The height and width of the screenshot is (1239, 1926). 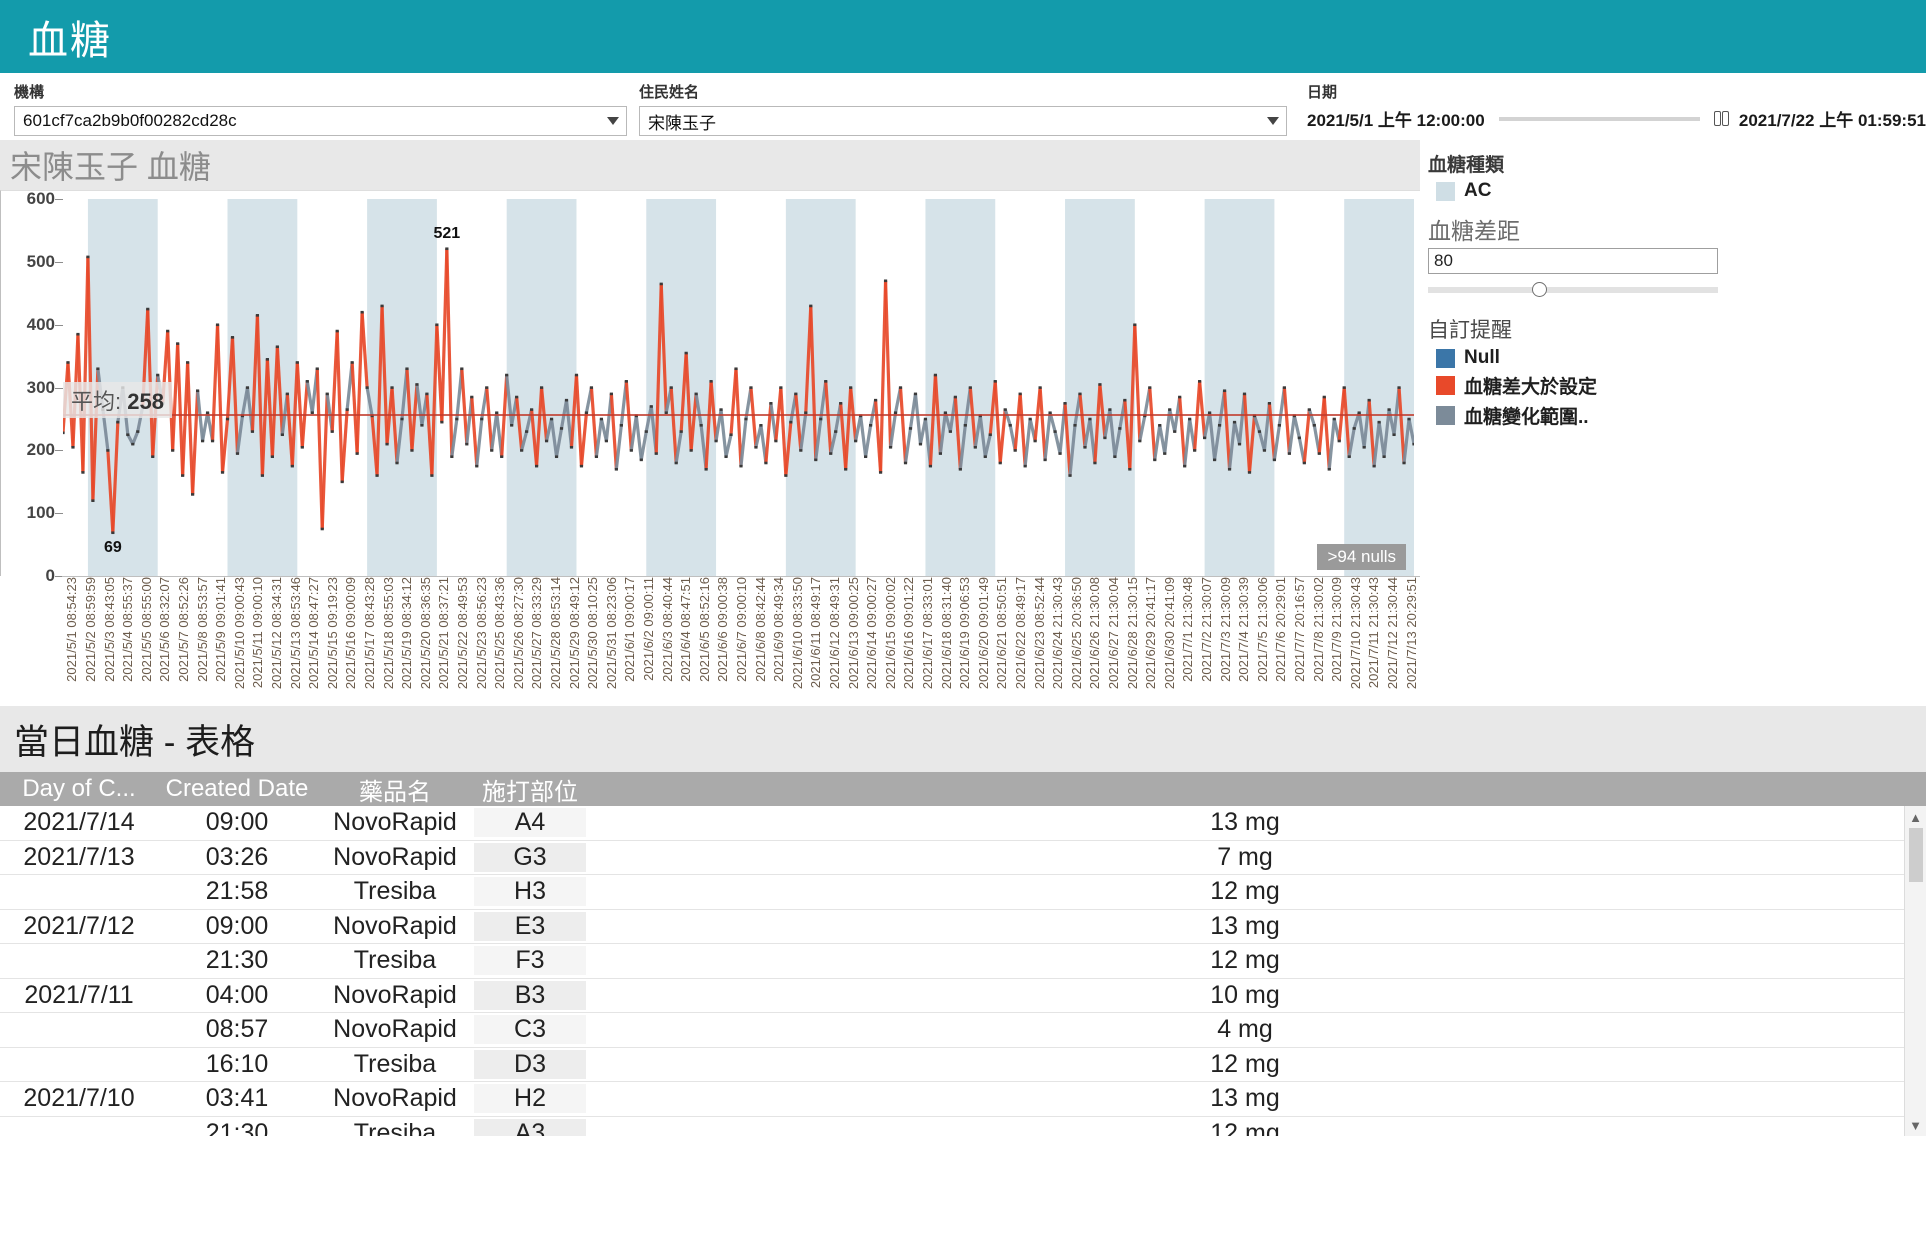 What do you see at coordinates (1573, 290) in the screenshot?
I see `gap-slider-track` at bounding box center [1573, 290].